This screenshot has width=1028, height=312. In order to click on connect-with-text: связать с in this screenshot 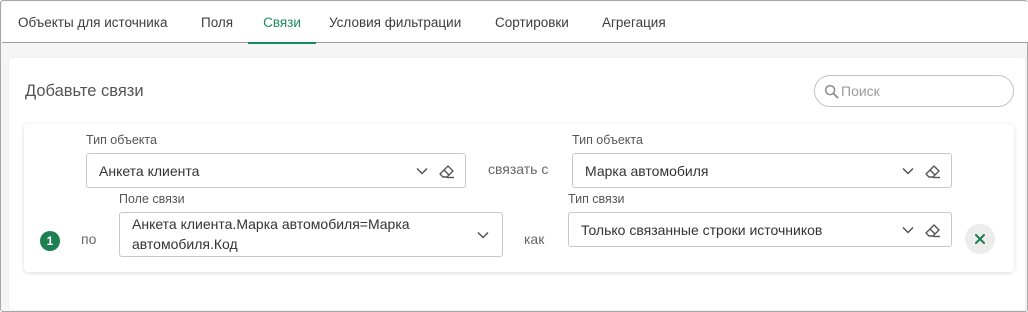, I will do `click(518, 169)`.